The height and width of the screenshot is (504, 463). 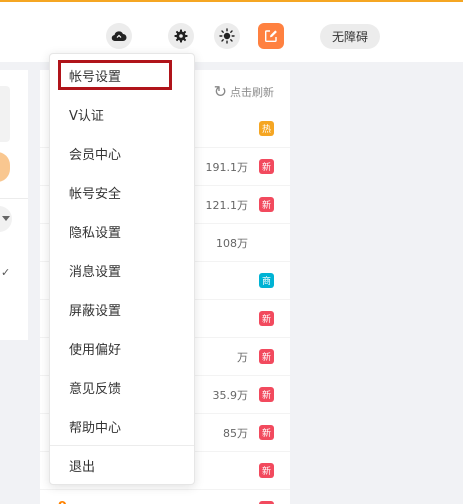 What do you see at coordinates (122, 231) in the screenshot?
I see `menu-item: 隐私设置` at bounding box center [122, 231].